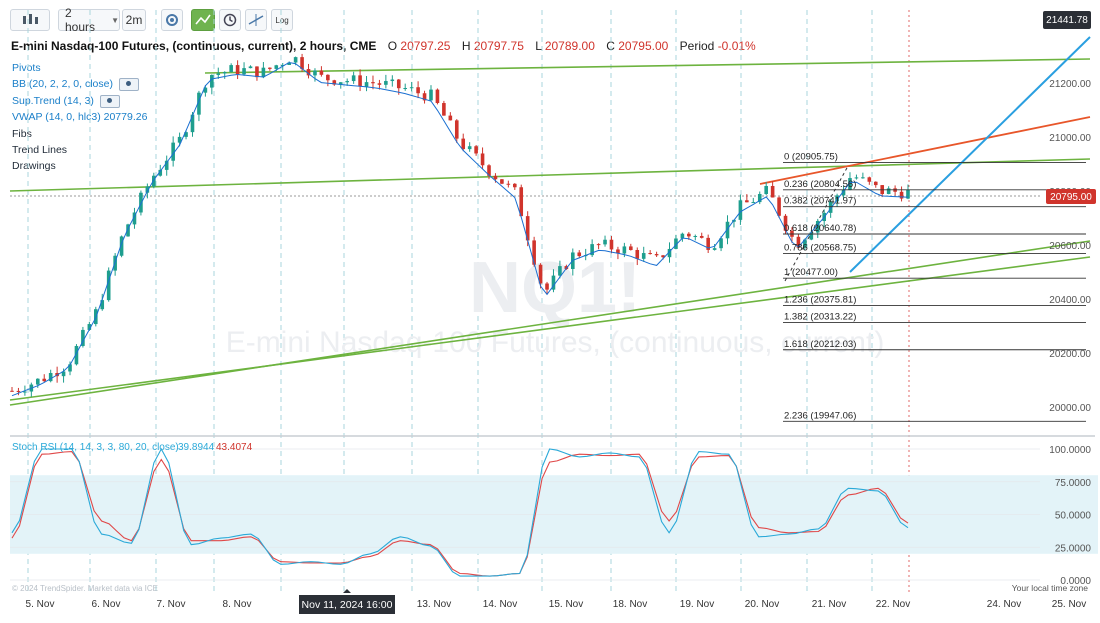 This screenshot has height=623, width=1100. Describe the element at coordinates (555, 288) in the screenshot. I see `watermark-symbol: NQ1!` at that location.